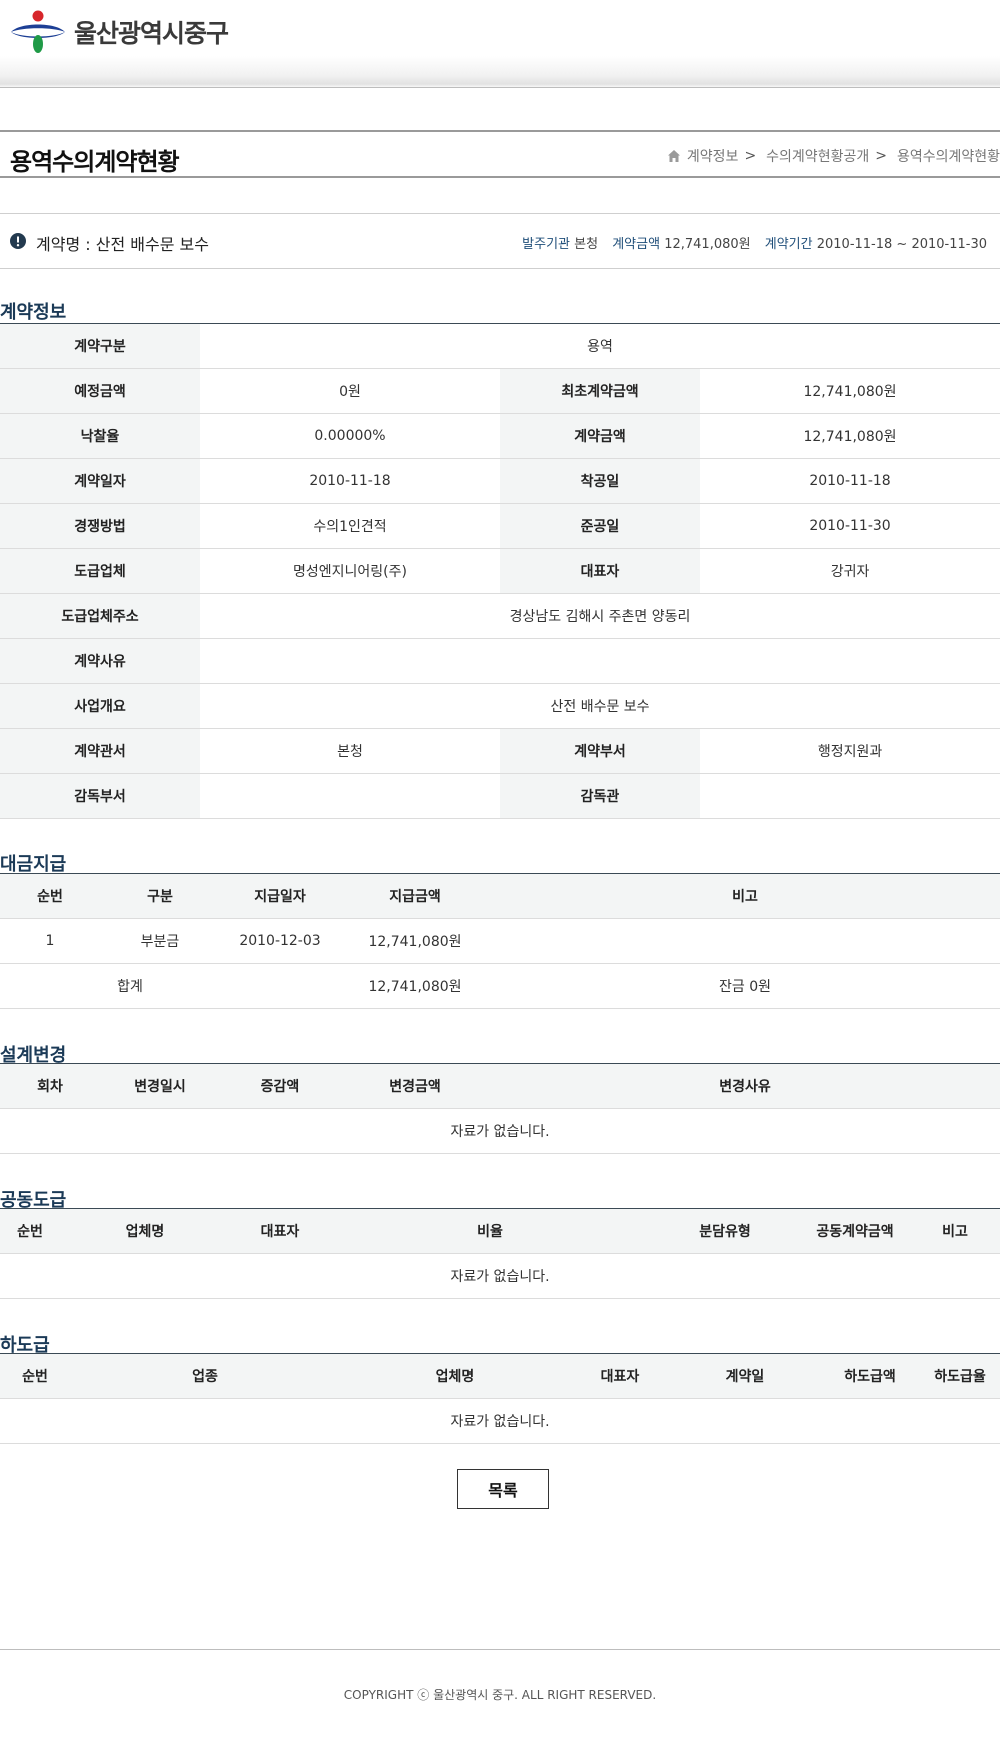  I want to click on table-header-row: 순번 구분 지급일자 지급금액 비고, so click(500, 896).